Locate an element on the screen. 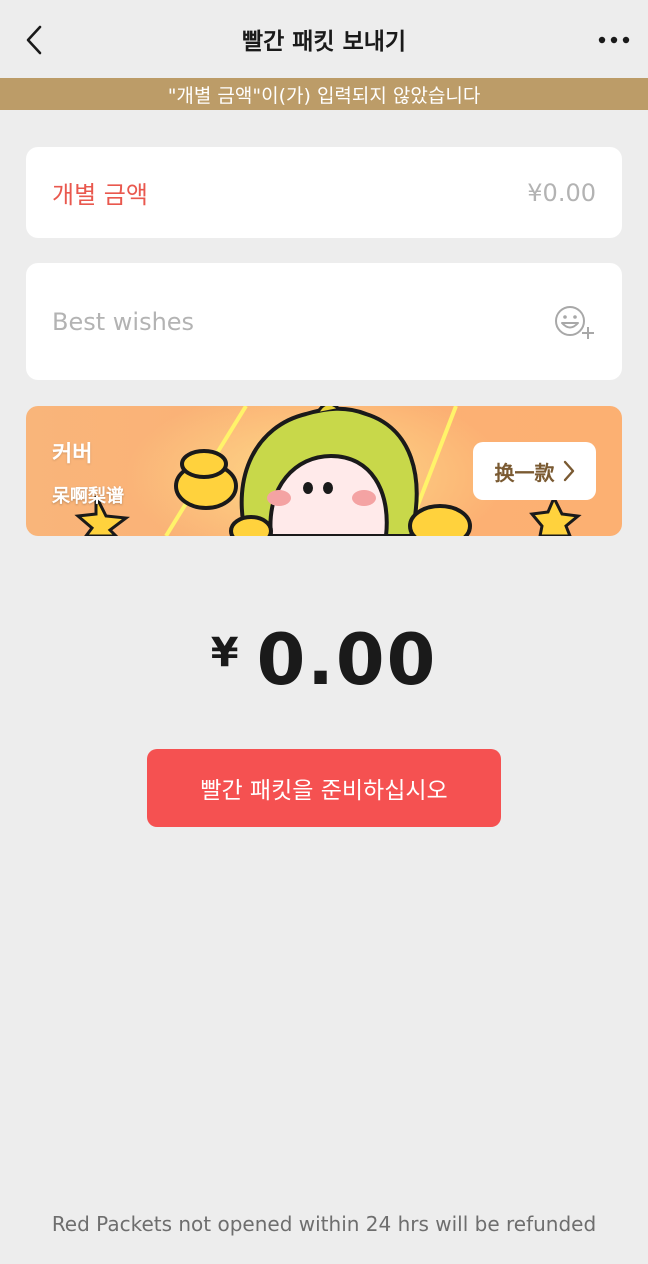 This screenshot has height=1264, width=648. wishes-card: Best wishes is located at coordinates (324, 321).